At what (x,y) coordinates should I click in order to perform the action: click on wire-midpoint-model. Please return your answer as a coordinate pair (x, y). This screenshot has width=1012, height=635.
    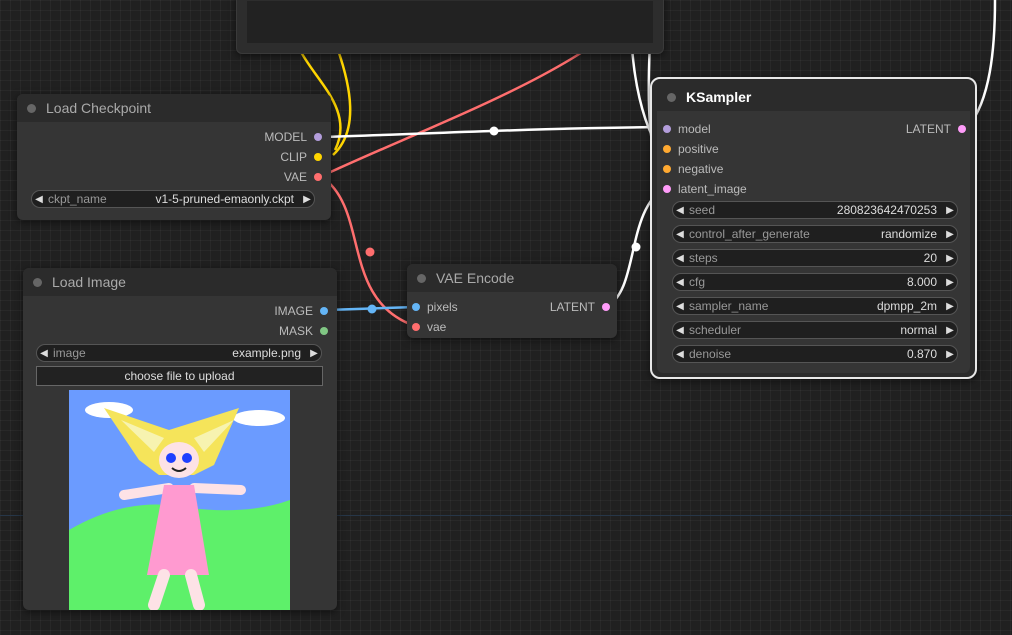
    Looking at the image, I should click on (494, 131).